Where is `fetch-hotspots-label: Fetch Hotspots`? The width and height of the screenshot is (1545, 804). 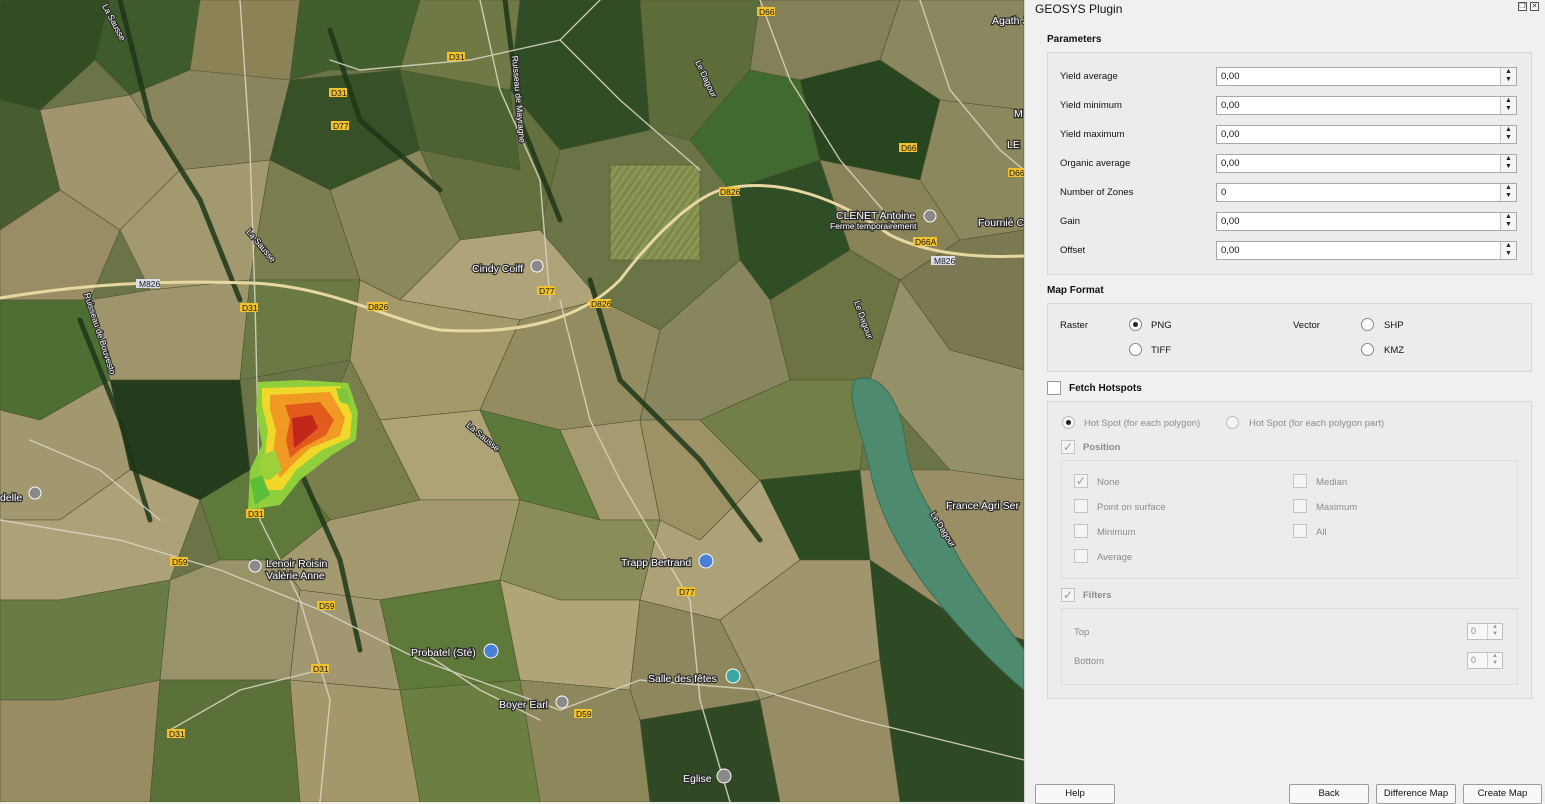 fetch-hotspots-label: Fetch Hotspots is located at coordinates (1105, 388).